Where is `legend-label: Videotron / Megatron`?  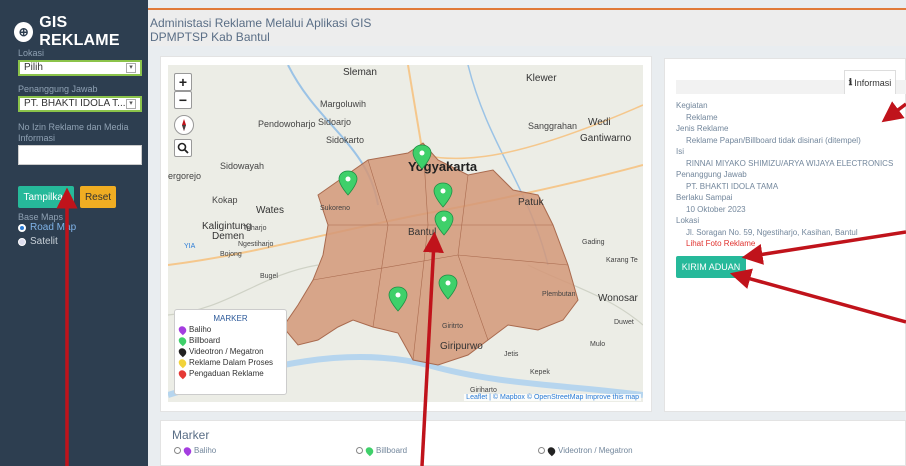 legend-label: Videotron / Megatron is located at coordinates (226, 351).